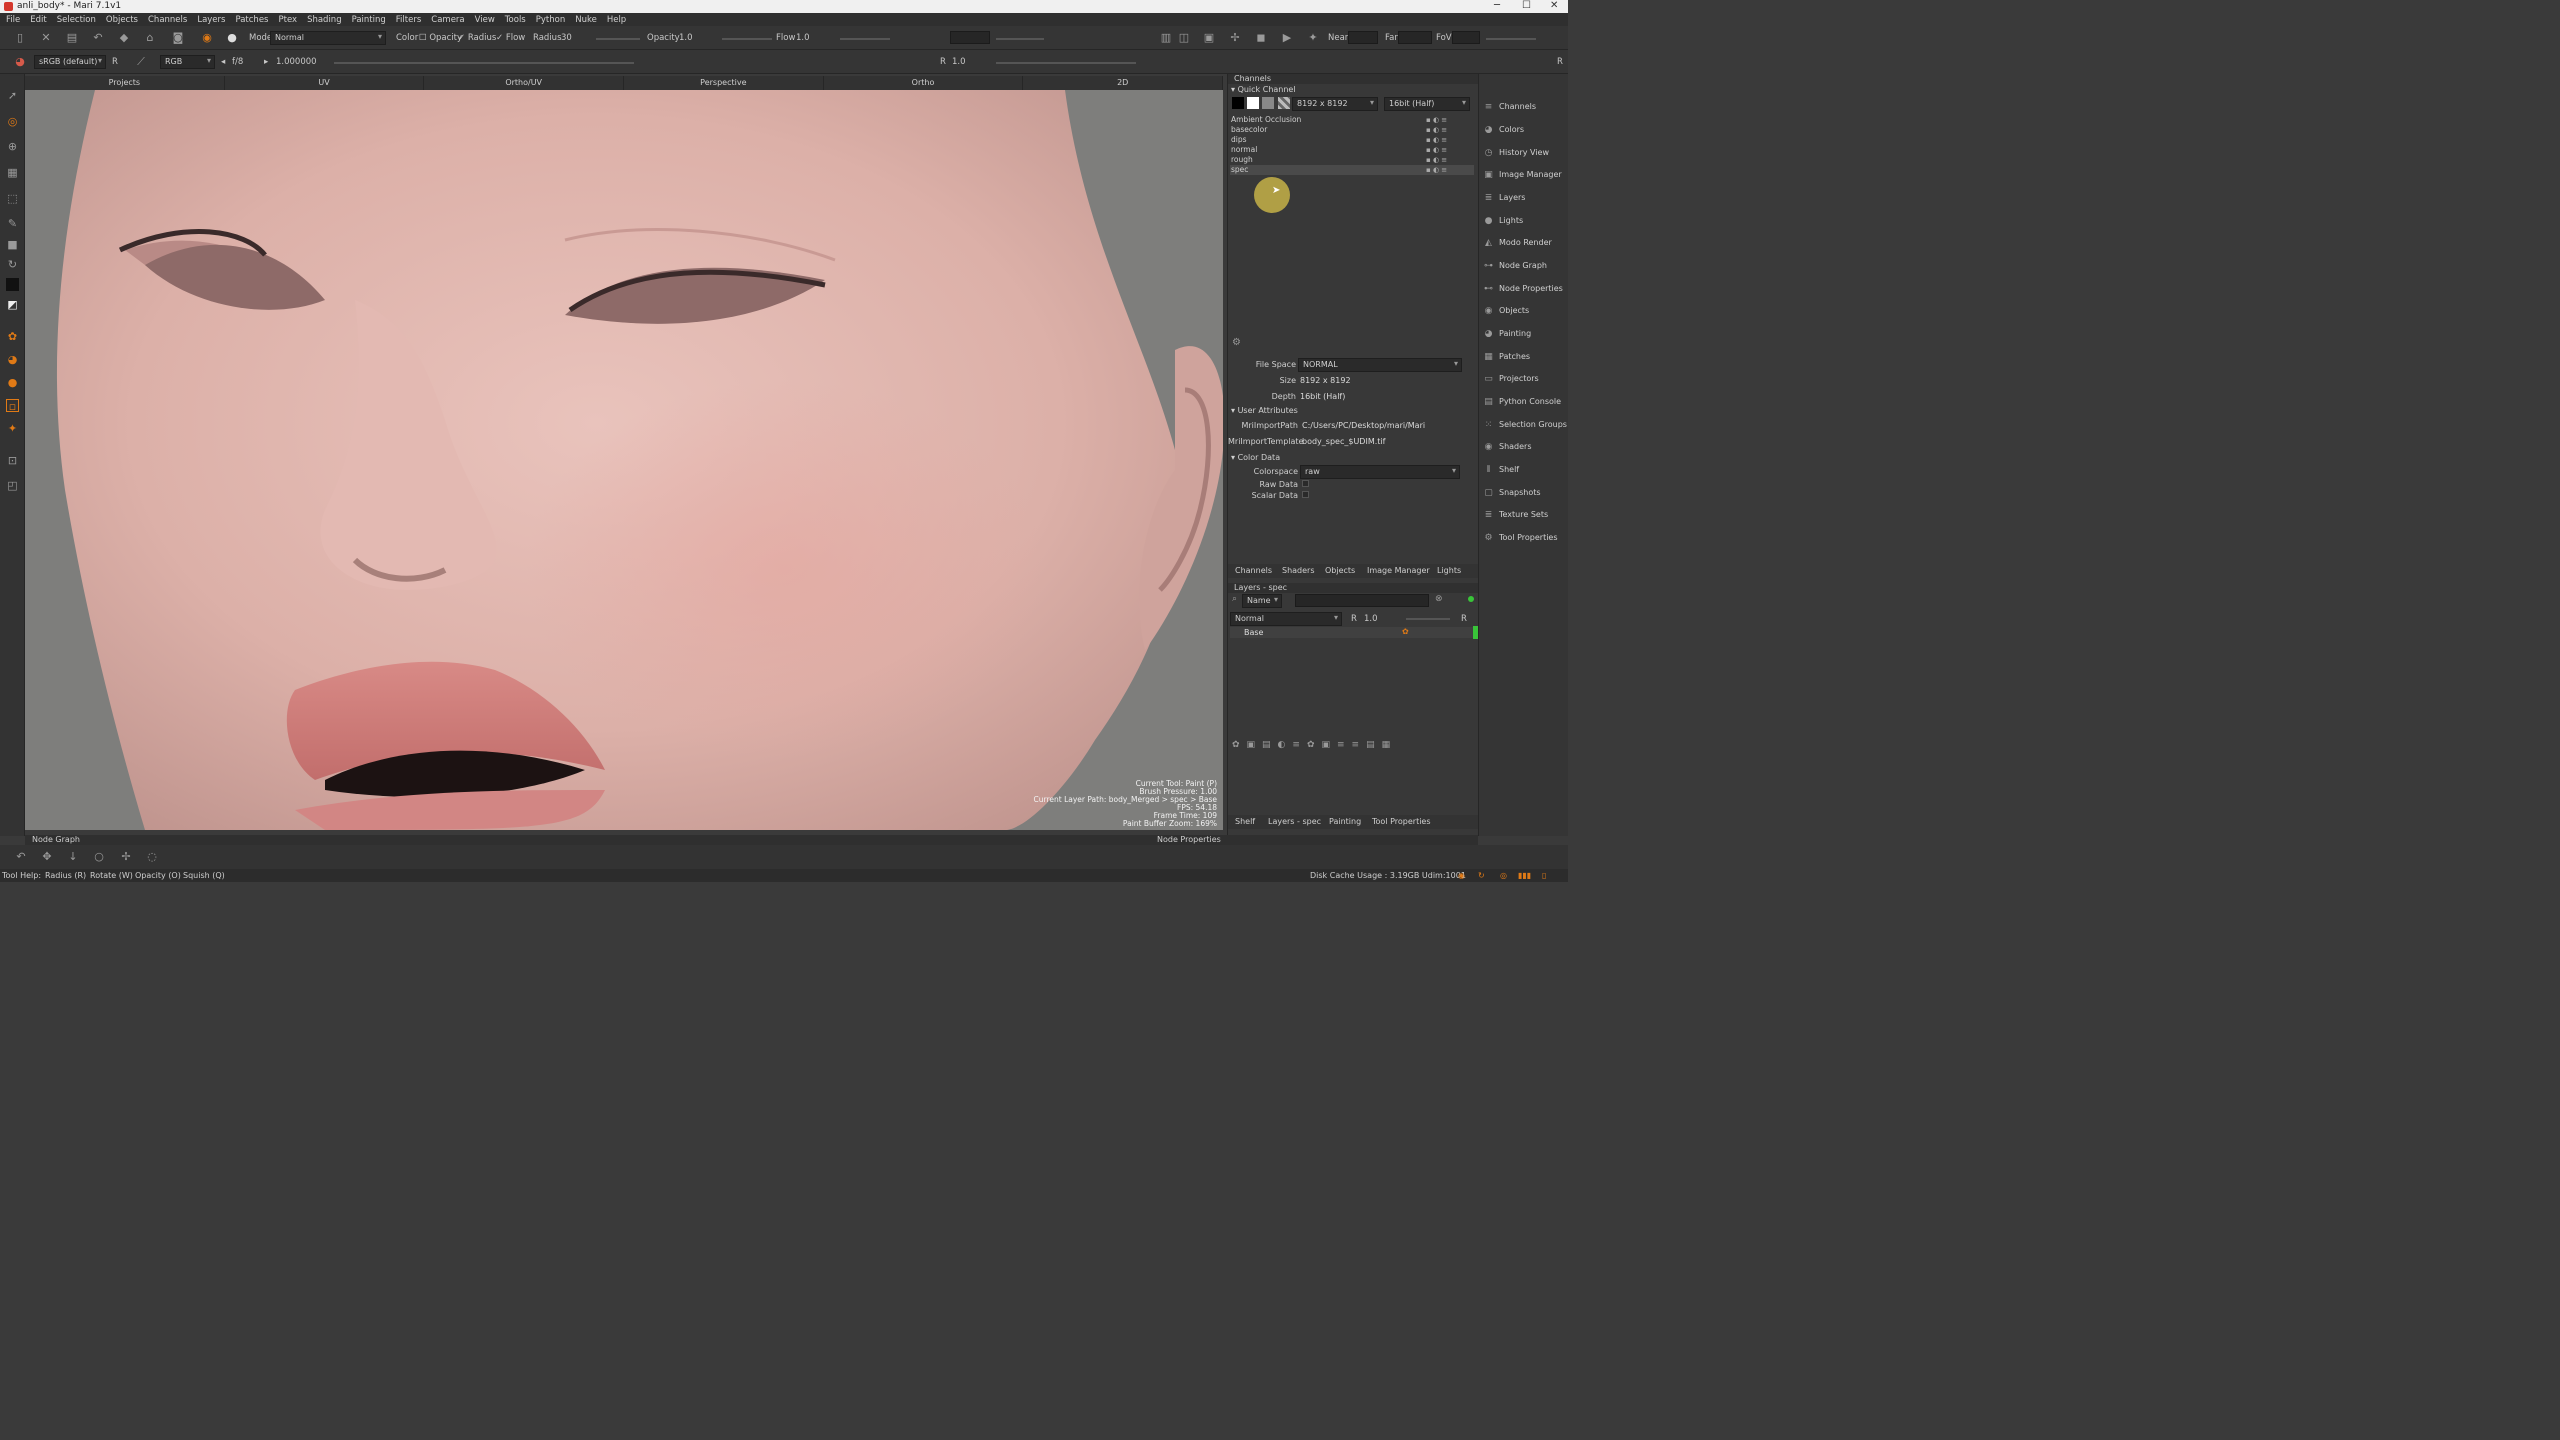 The height and width of the screenshot is (1440, 2560). What do you see at coordinates (1525, 357) in the screenshot?
I see `palette-patches: ▦ Patches` at bounding box center [1525, 357].